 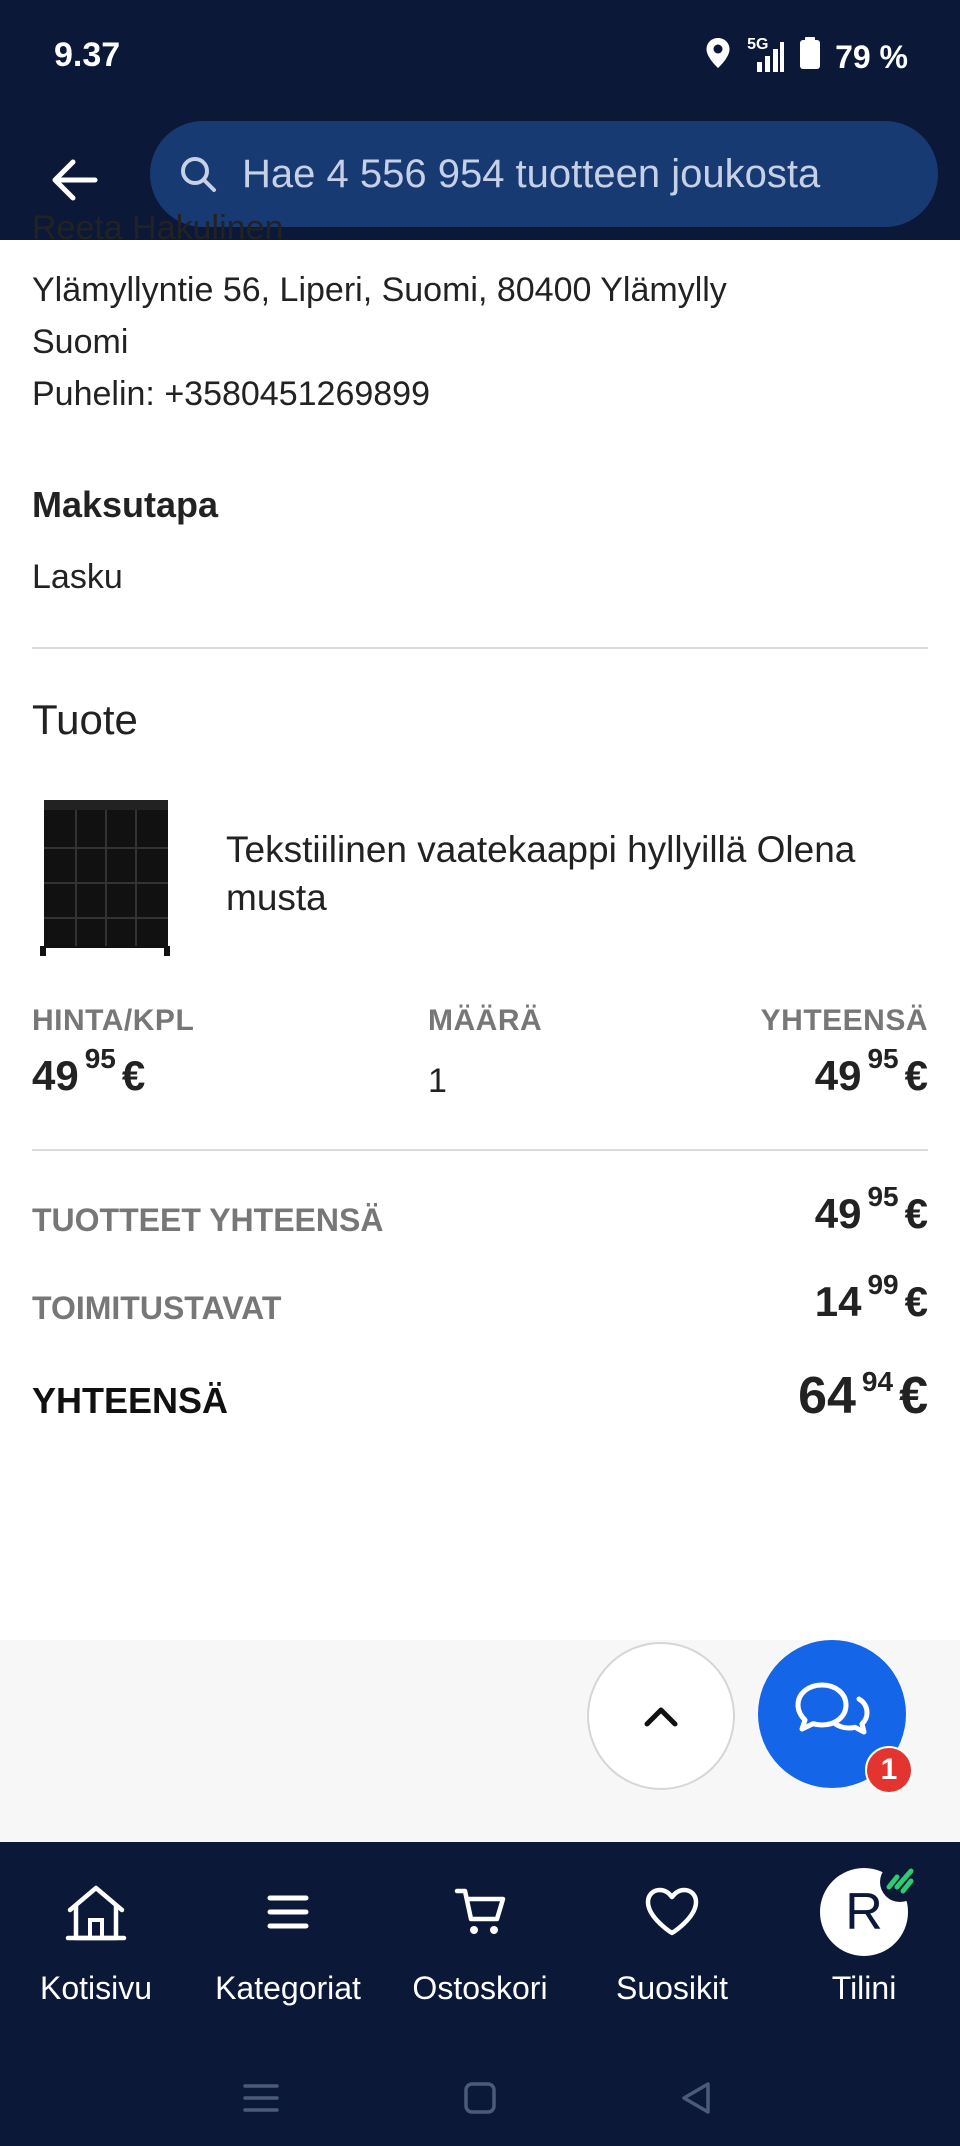 I want to click on arrow-left-icon, so click(x=75, y=180).